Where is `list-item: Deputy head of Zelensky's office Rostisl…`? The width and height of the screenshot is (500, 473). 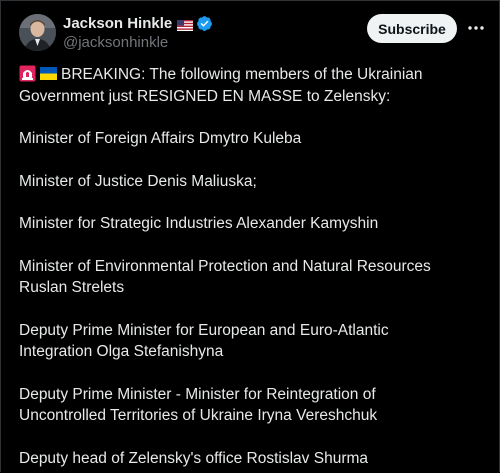
list-item: Deputy head of Zelensky's office Rostisl… is located at coordinates (254, 459).